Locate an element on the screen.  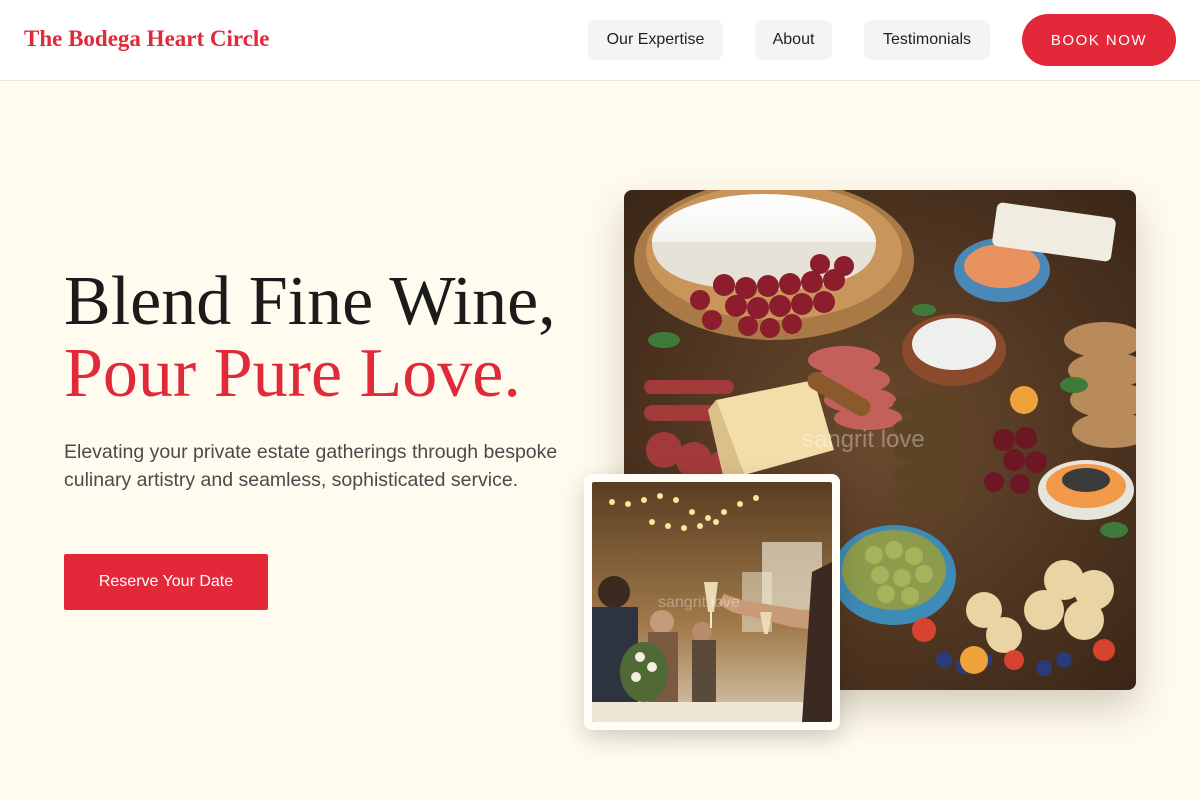
nav-item-testimonials: Testimonials is located at coordinates (927, 40).